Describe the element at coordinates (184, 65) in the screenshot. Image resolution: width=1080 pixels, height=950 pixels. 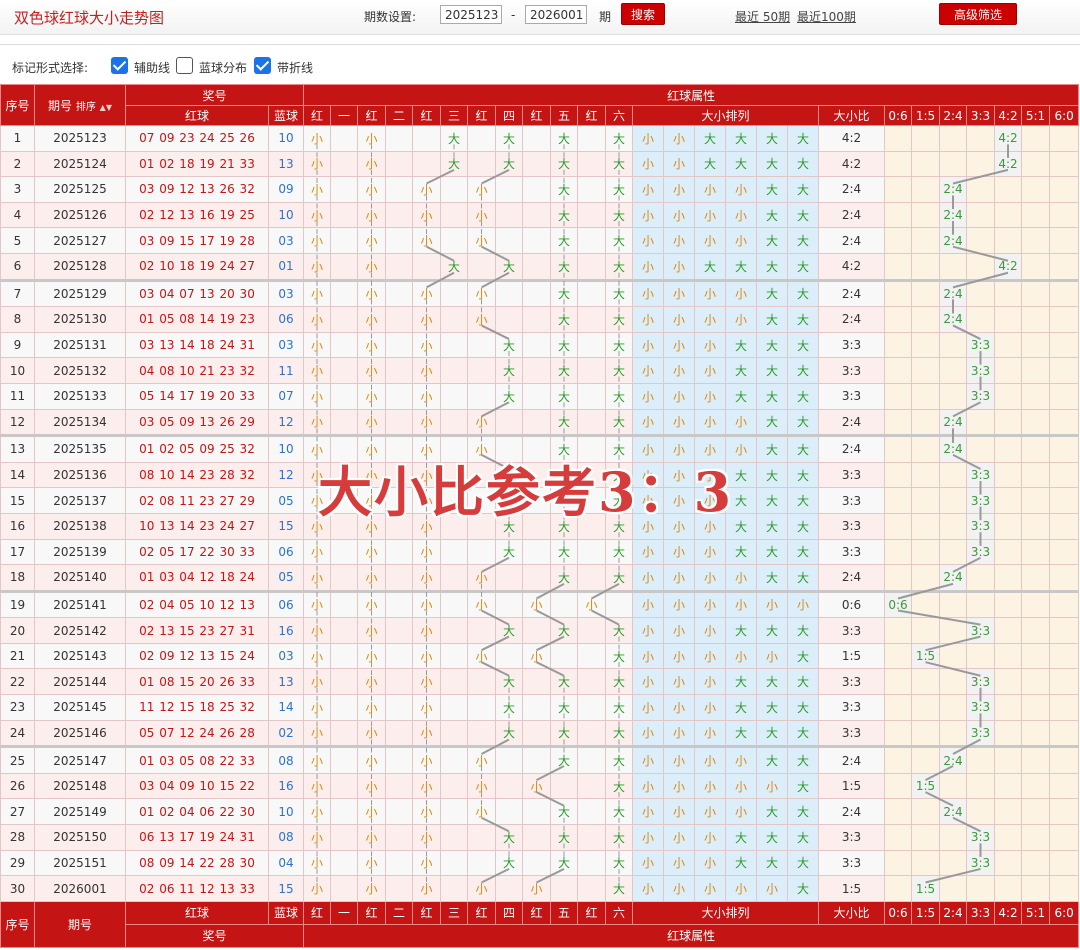
I see `blue-dist-checkbox` at that location.